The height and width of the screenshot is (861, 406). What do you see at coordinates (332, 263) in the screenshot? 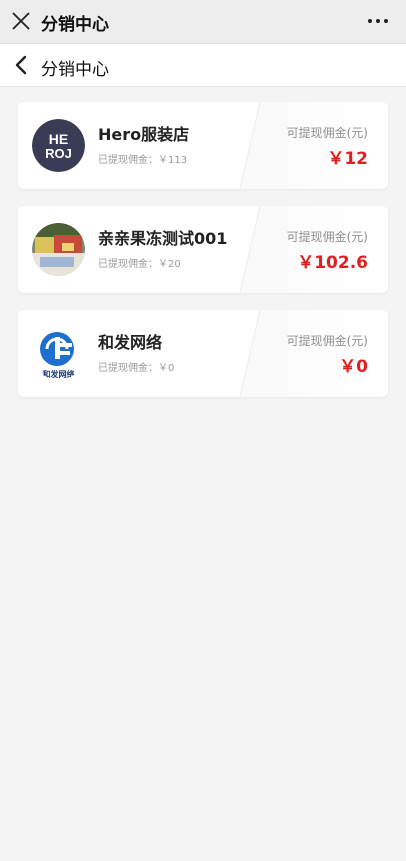
I see `available-commission-amount: ￥102.6` at bounding box center [332, 263].